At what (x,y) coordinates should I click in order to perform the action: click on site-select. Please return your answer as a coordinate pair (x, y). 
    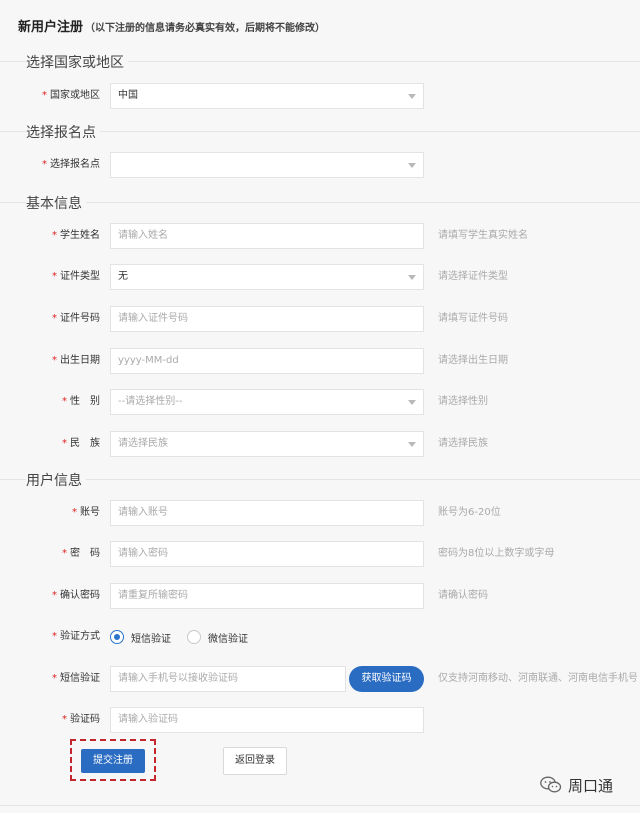
    Looking at the image, I should click on (267, 165).